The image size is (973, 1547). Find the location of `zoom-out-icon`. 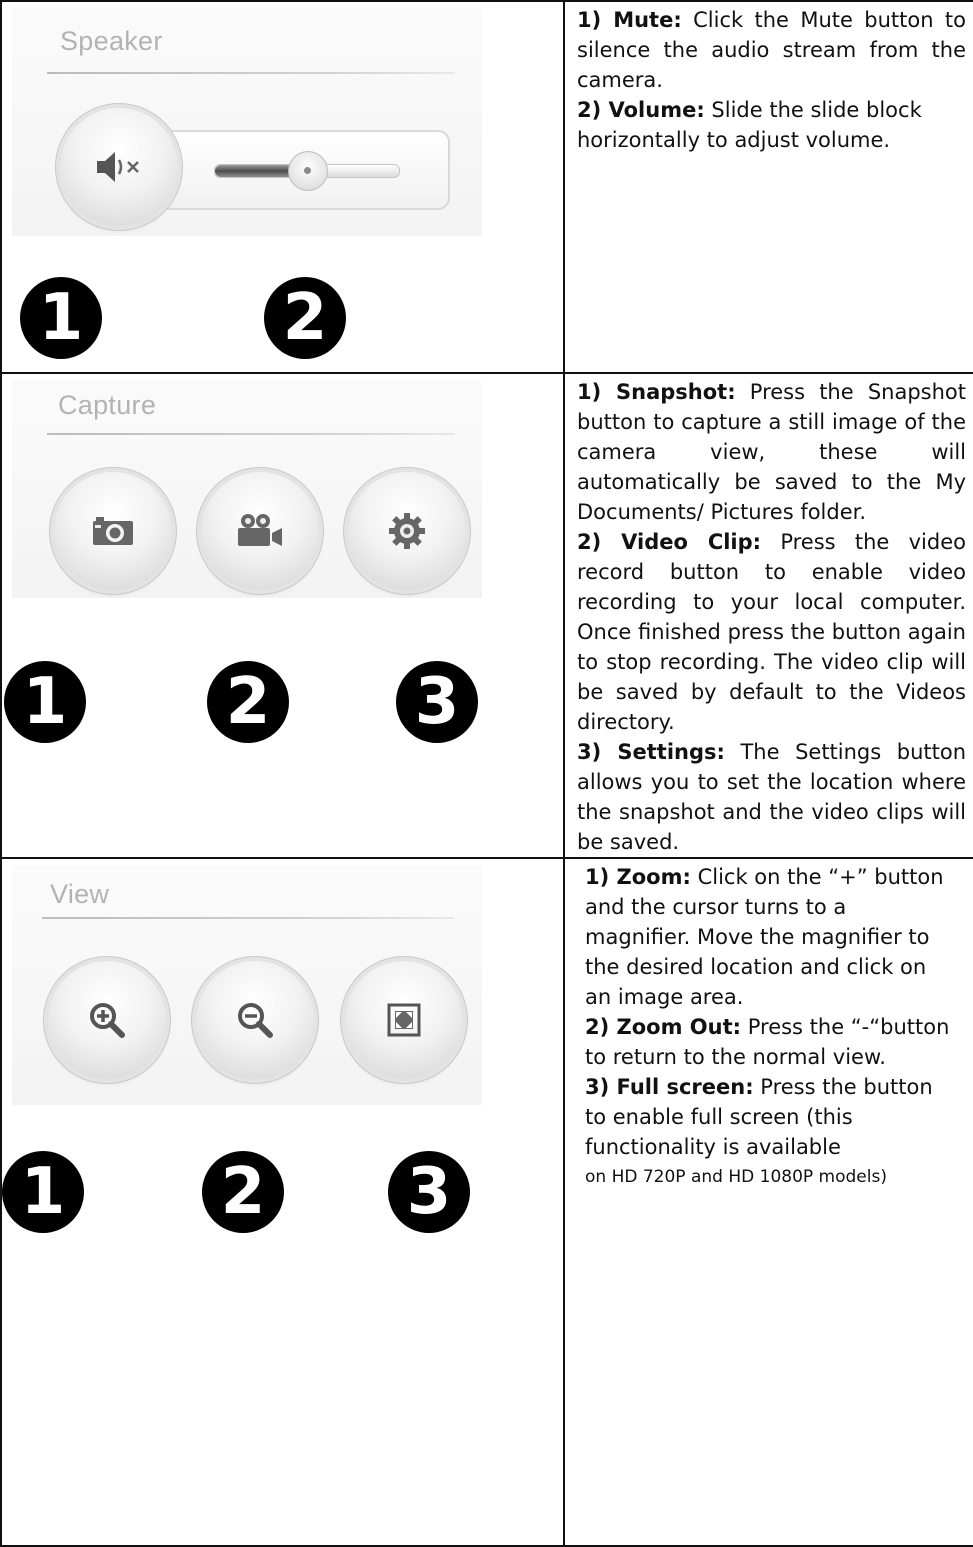

zoom-out-icon is located at coordinates (255, 1020).